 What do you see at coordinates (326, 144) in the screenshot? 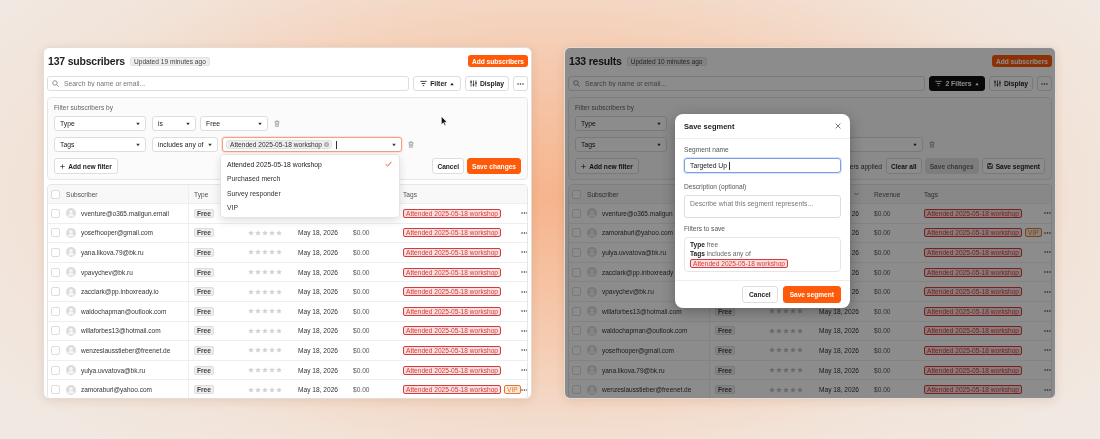
I see `remove-icon` at bounding box center [326, 144].